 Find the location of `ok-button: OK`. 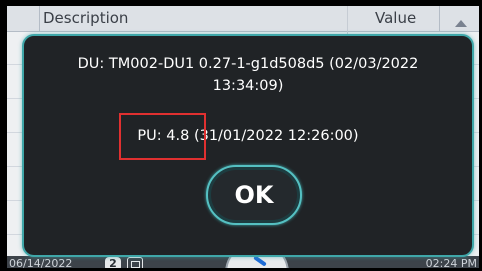

ok-button: OK is located at coordinates (254, 195).